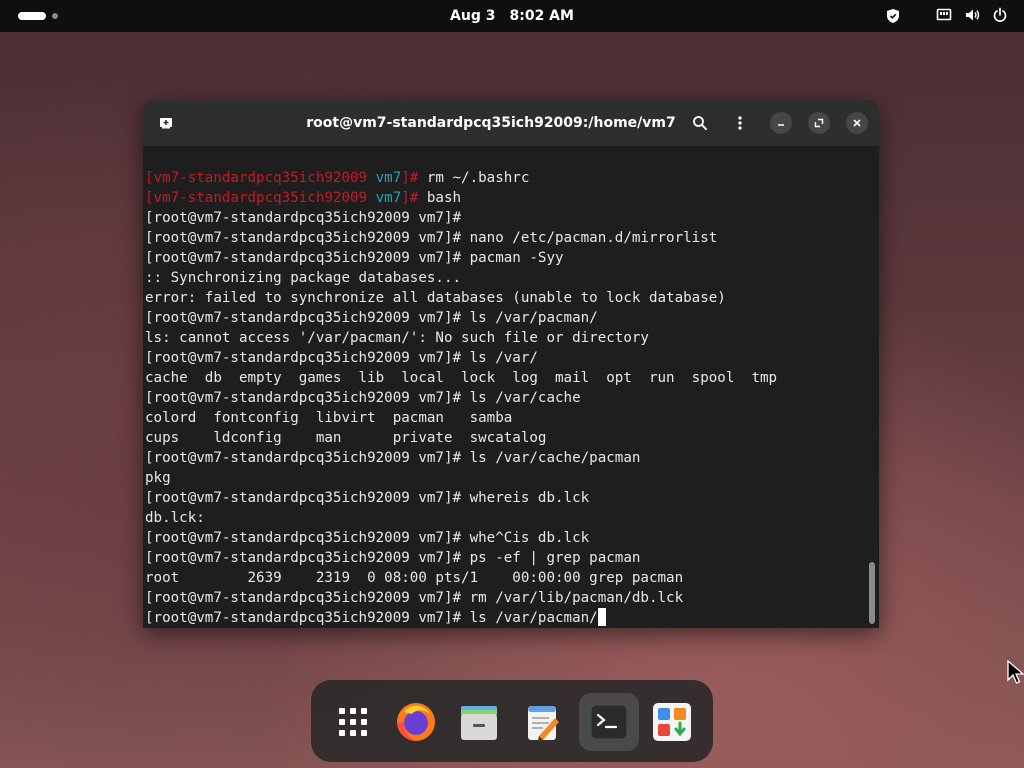 The height and width of the screenshot is (768, 1024). What do you see at coordinates (32, 16) in the screenshot?
I see `workspace-active-indicator` at bounding box center [32, 16].